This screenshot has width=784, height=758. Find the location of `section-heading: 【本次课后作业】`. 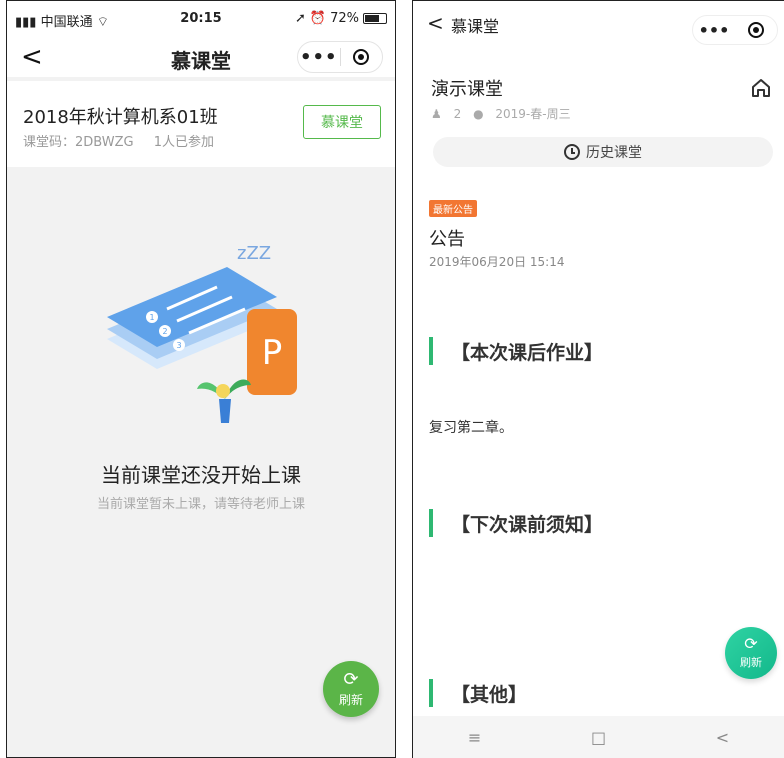

section-heading: 【本次课后作业】 is located at coordinates (516, 351).